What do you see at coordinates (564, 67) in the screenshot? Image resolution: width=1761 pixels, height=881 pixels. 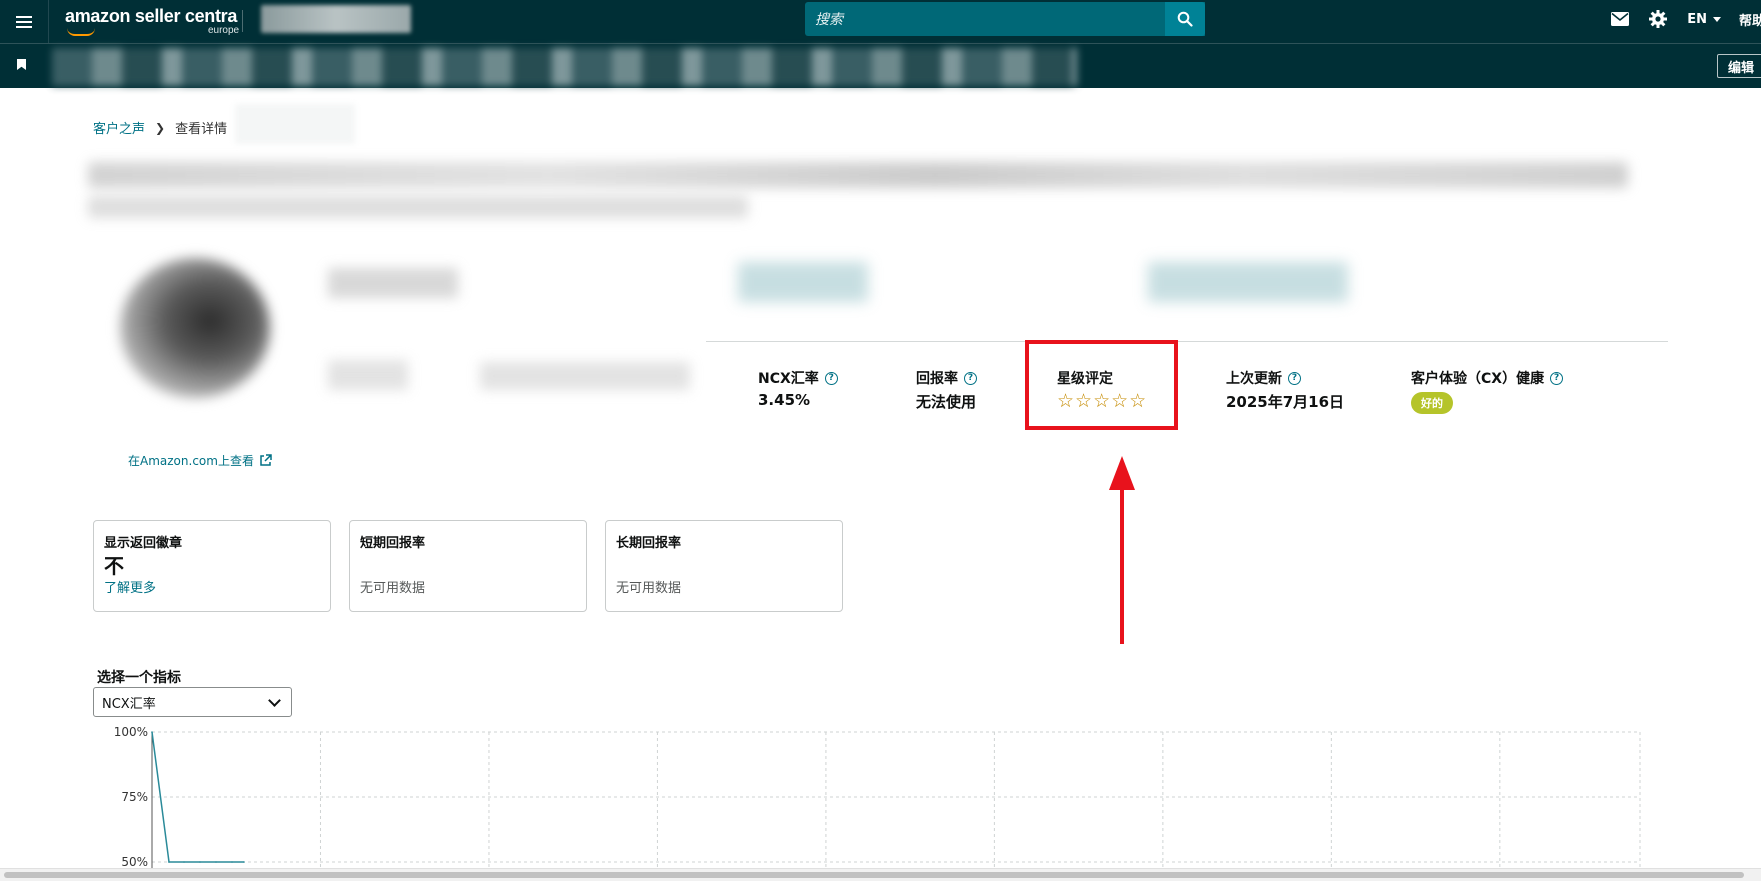 I see `redacted-bookmarks` at bounding box center [564, 67].